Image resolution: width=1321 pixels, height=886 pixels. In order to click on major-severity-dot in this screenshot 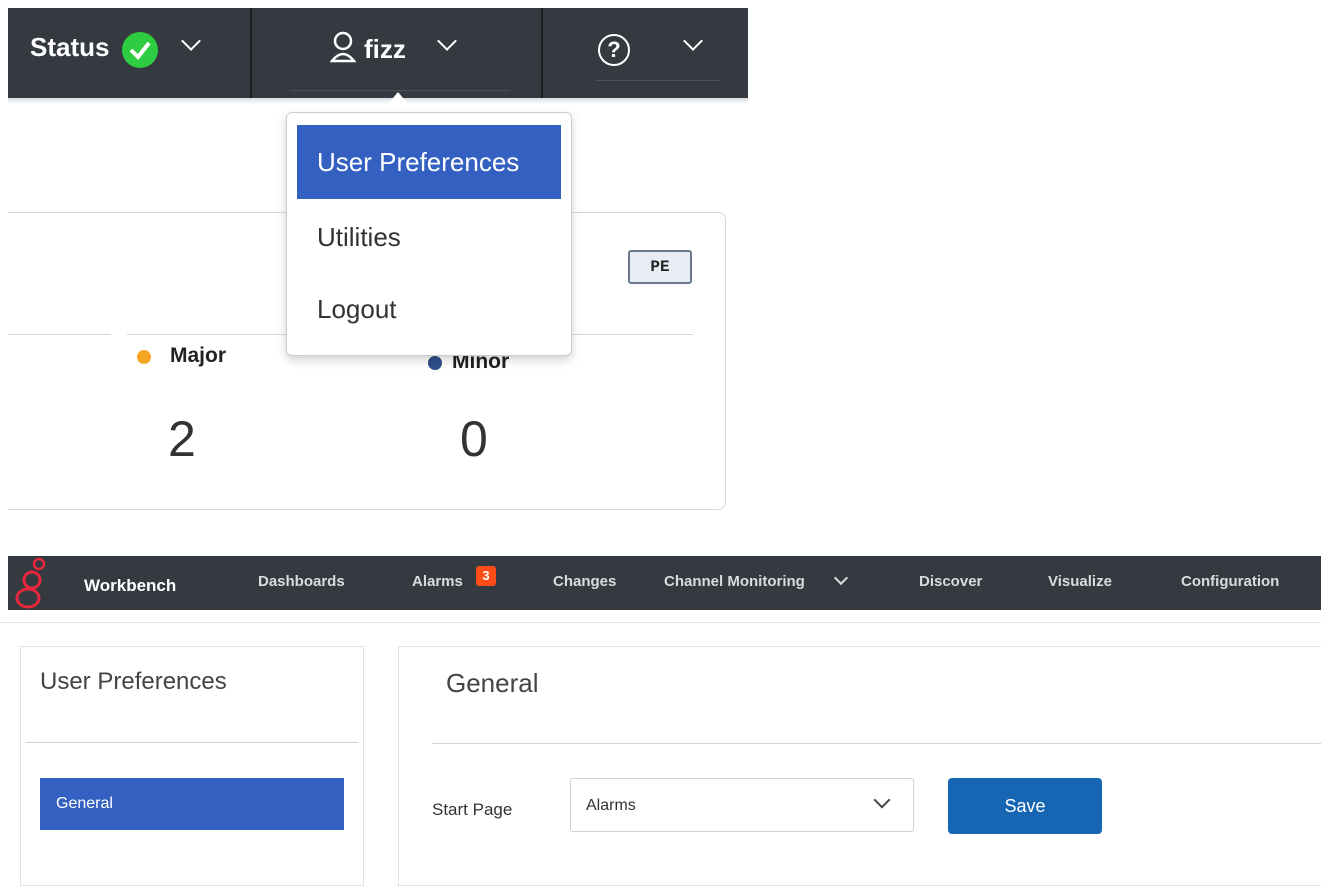, I will do `click(144, 357)`.